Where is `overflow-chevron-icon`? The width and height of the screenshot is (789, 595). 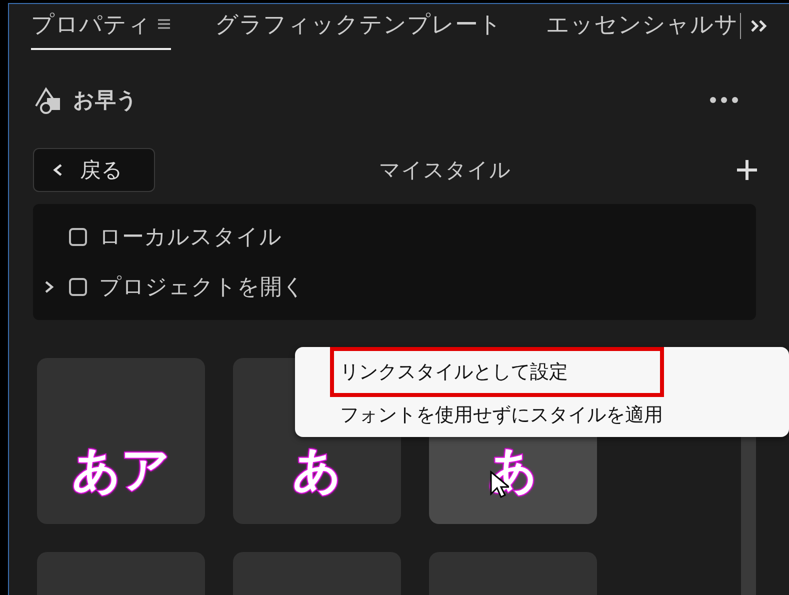 overflow-chevron-icon is located at coordinates (759, 26).